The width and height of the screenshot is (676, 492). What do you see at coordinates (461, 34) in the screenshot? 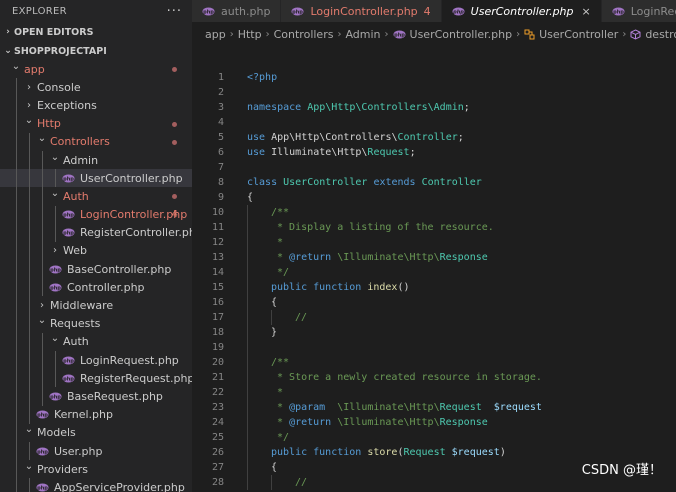
I see `breadcrumb-file: UserController.php` at bounding box center [461, 34].